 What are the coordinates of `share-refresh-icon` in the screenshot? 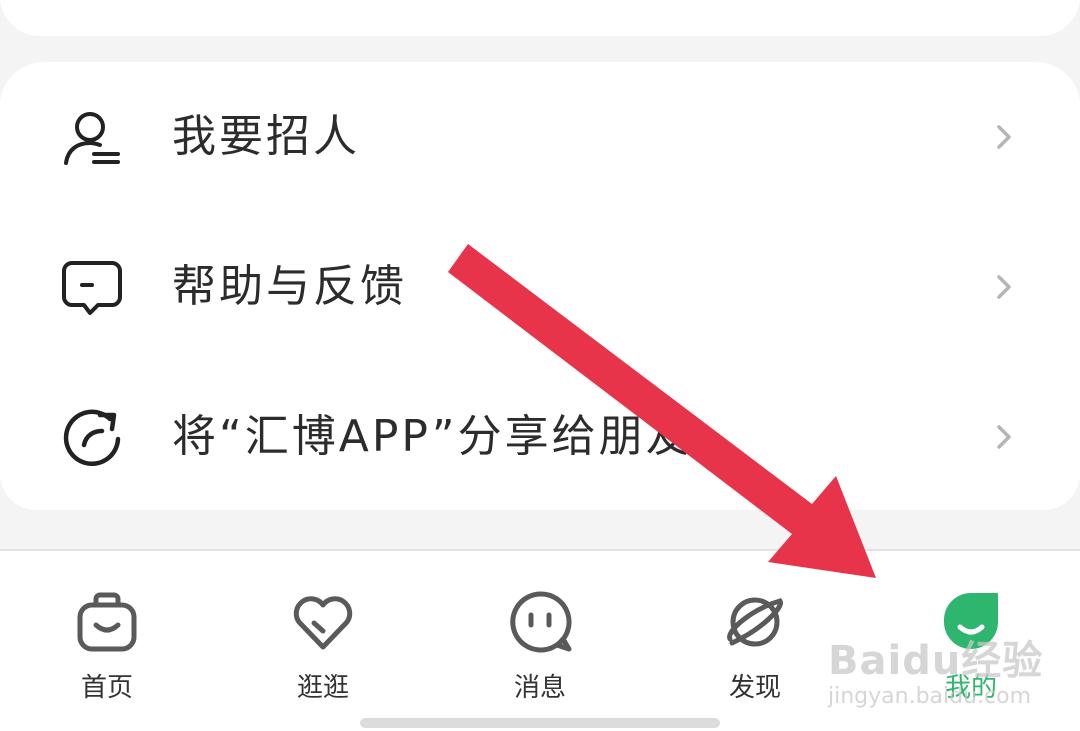 It's located at (92, 437).